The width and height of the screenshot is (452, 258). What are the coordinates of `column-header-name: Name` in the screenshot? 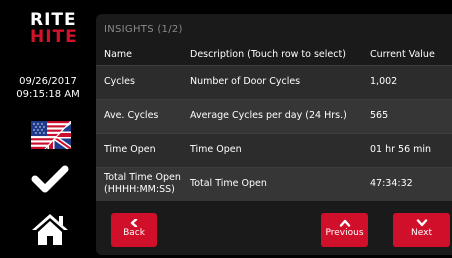 It's located at (139, 54).